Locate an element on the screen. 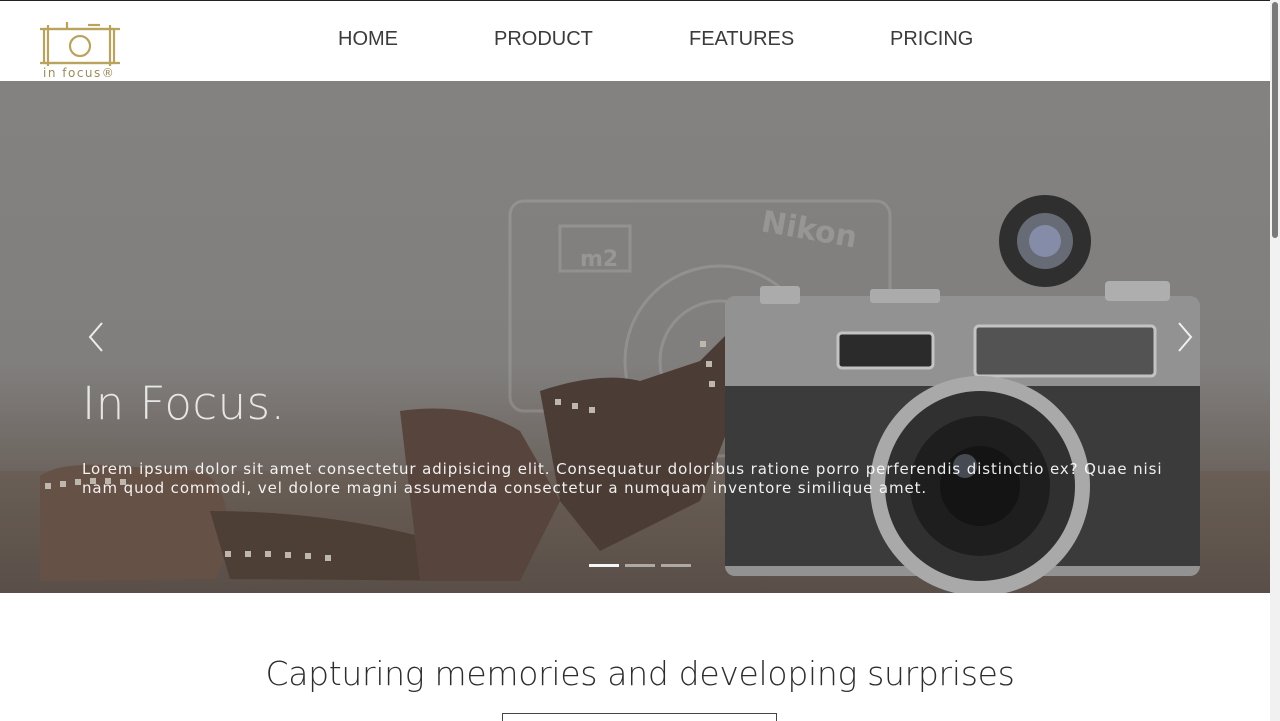 The width and height of the screenshot is (1280, 721). brand-name: in focus® is located at coordinates (79, 73).